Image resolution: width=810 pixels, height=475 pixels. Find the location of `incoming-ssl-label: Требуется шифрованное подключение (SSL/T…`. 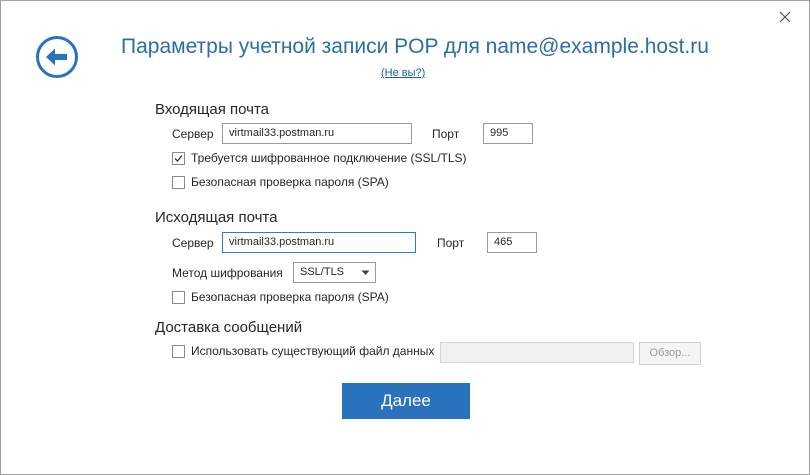

incoming-ssl-label: Требуется шифрованное подключение (SSL/T… is located at coordinates (329, 158).